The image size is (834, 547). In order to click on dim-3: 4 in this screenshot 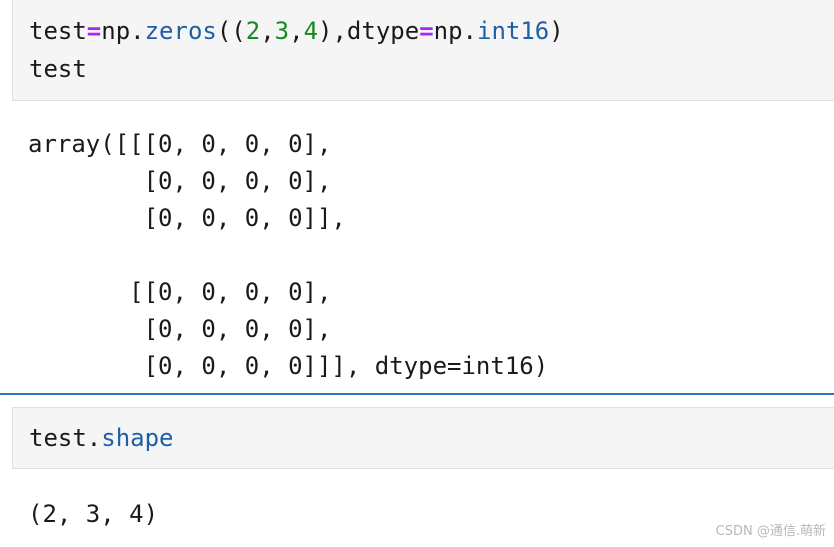, I will do `click(311, 31)`.